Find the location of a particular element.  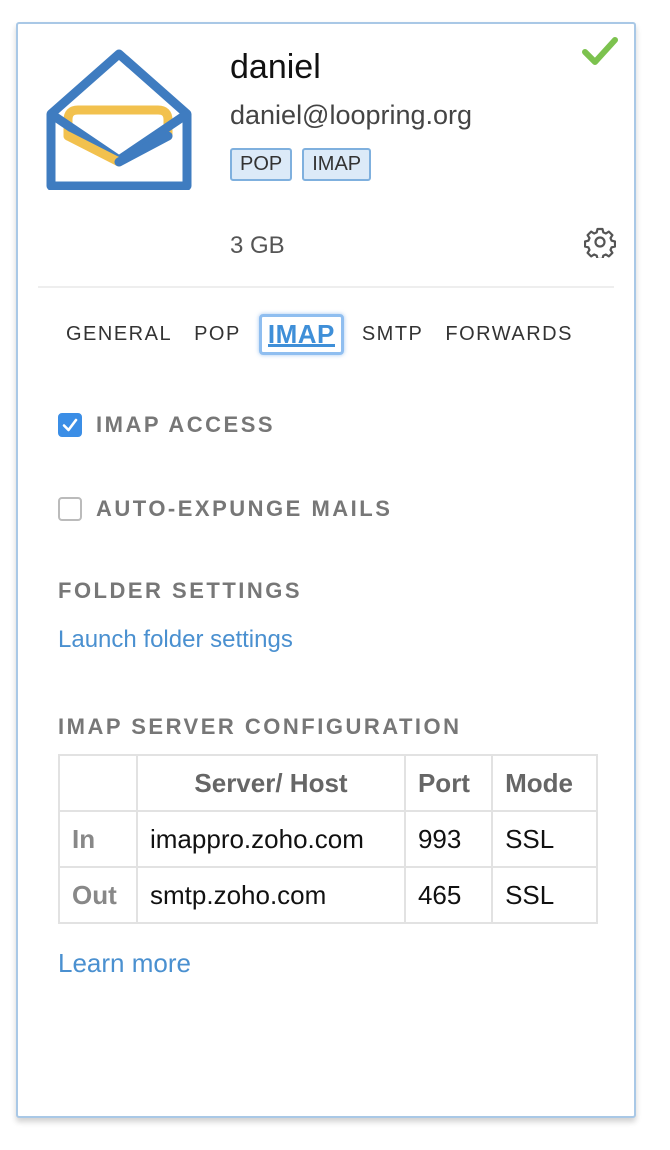

account-email: daniel@loopring.org is located at coordinates (351, 115).